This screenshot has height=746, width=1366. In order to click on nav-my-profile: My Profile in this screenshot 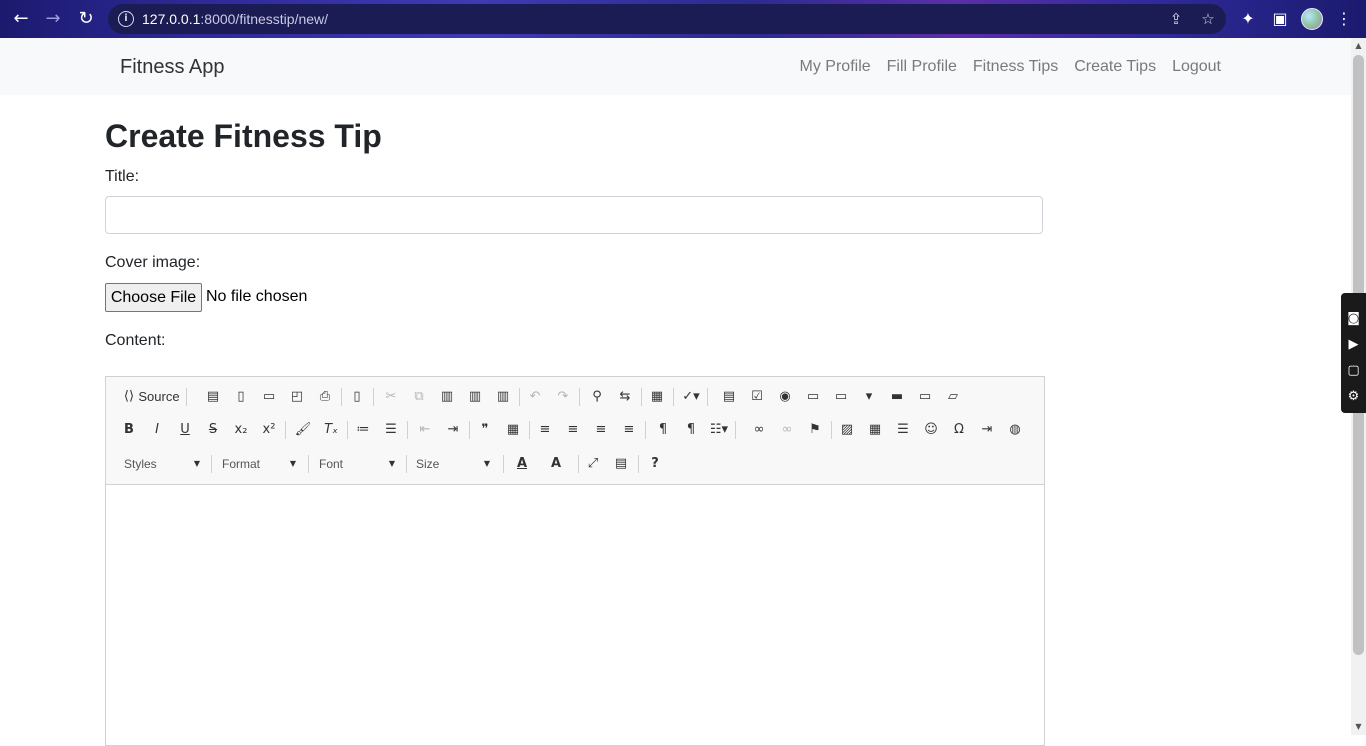, I will do `click(835, 67)`.